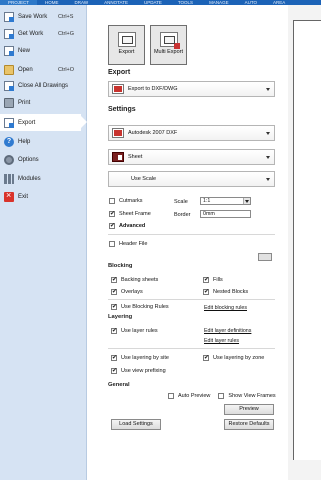 This screenshot has height=480, width=321. I want to click on sidebar-item-modules: Modules, so click(43, 178).